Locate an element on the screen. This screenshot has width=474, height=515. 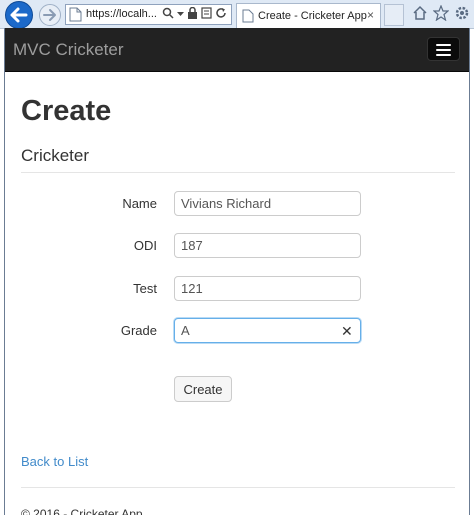
brand-link: MVC Cricketer is located at coordinates (68, 50).